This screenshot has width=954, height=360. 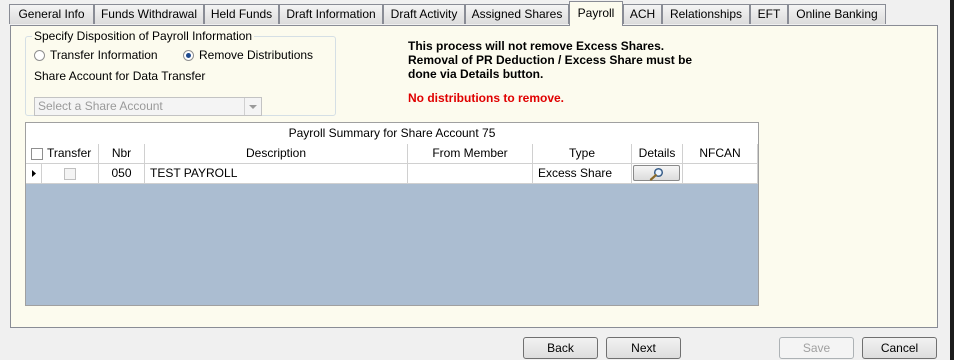 I want to click on row-description: TEST PAYROLL, so click(x=276, y=174).